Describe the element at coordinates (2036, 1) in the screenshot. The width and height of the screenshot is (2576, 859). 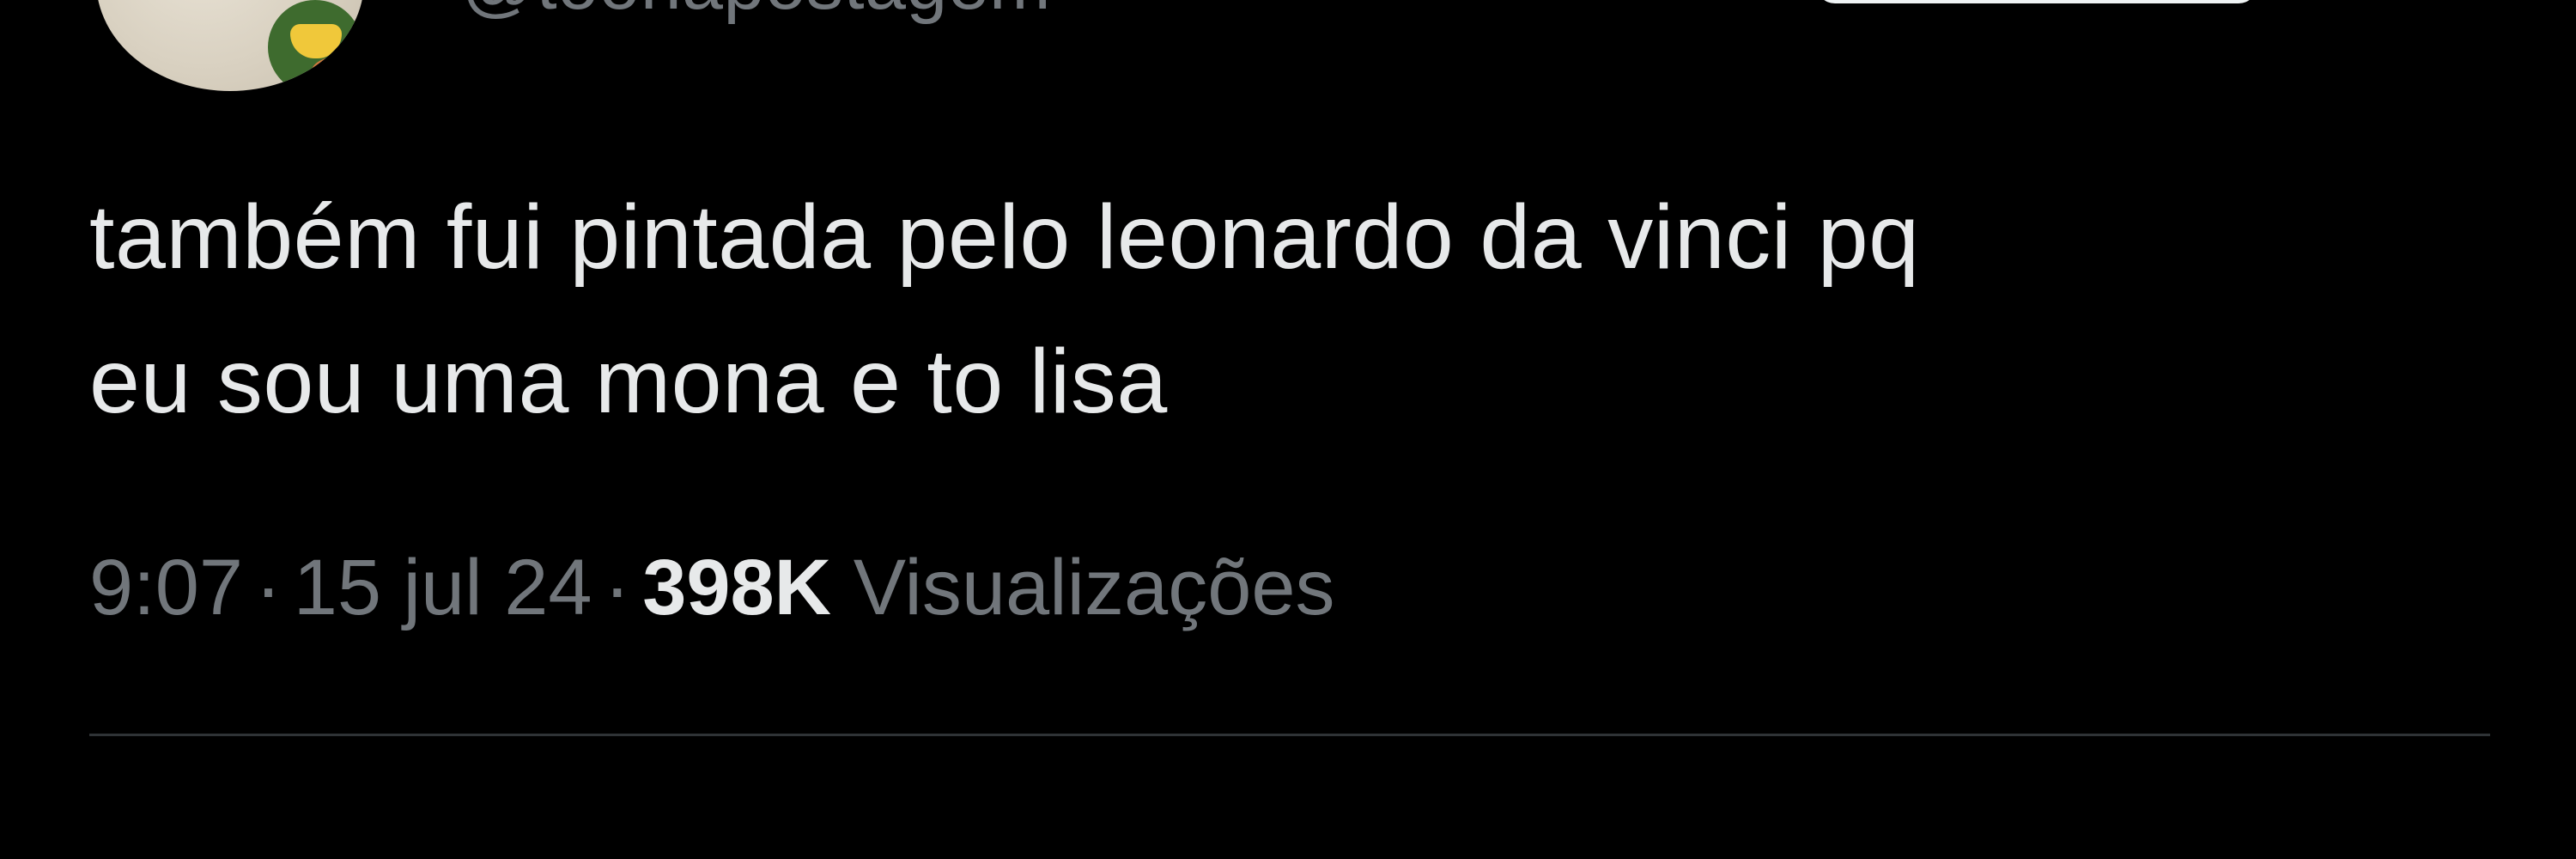
I see `follow-button` at that location.